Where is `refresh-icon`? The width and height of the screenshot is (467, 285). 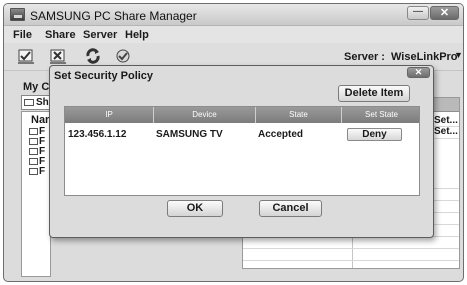
refresh-icon is located at coordinates (93, 56).